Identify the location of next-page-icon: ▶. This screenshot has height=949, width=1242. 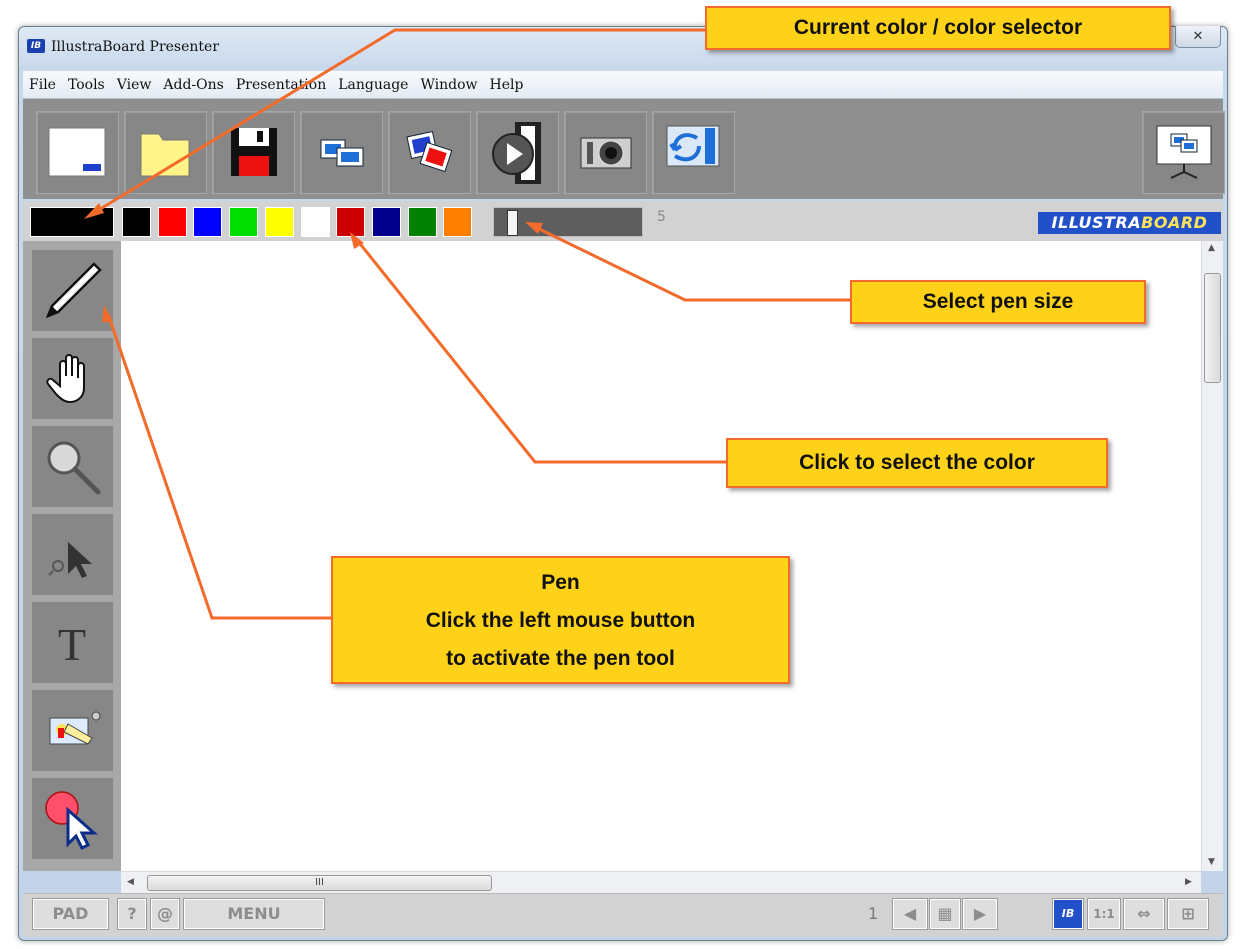
(980, 913).